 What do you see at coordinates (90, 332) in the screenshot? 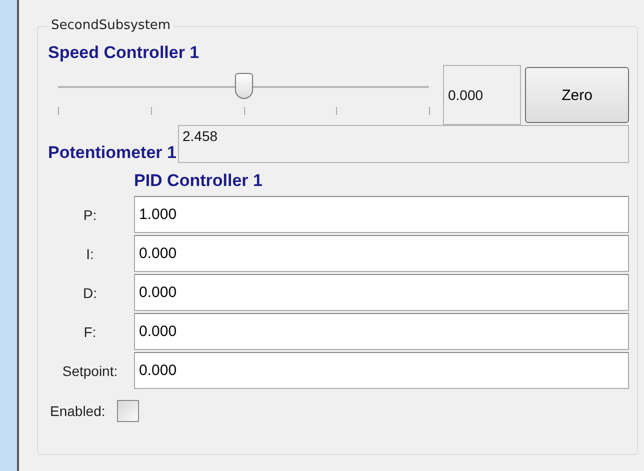
I see `field-label: F:` at bounding box center [90, 332].